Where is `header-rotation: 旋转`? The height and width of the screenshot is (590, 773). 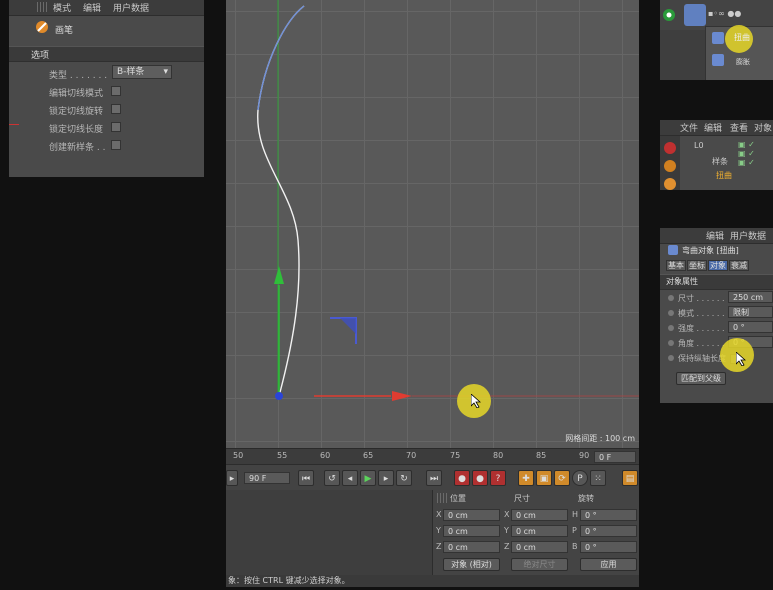
header-rotation: 旋转 is located at coordinates (586, 498).